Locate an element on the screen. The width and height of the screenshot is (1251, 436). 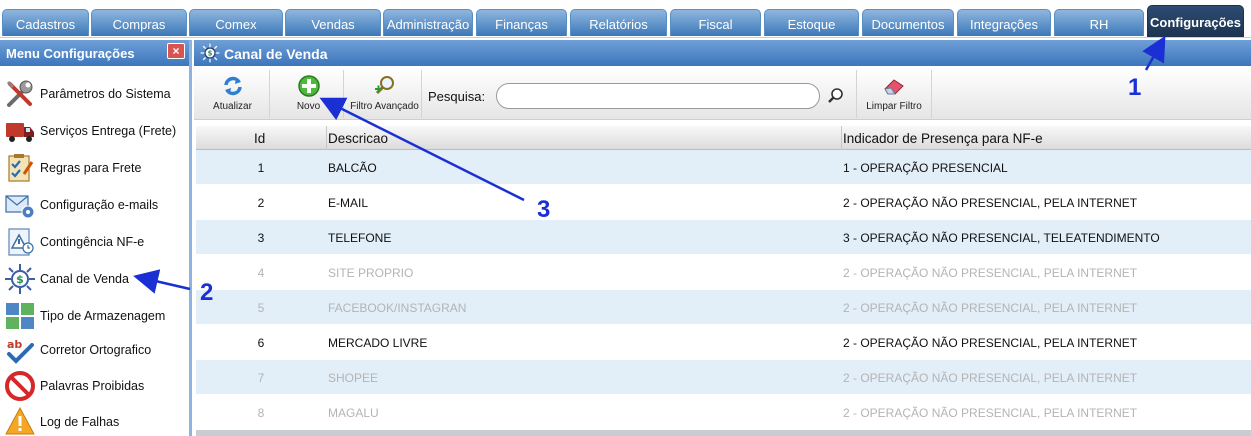
sidebar-item-label: Parâmetros do Sistema is located at coordinates (105, 94).